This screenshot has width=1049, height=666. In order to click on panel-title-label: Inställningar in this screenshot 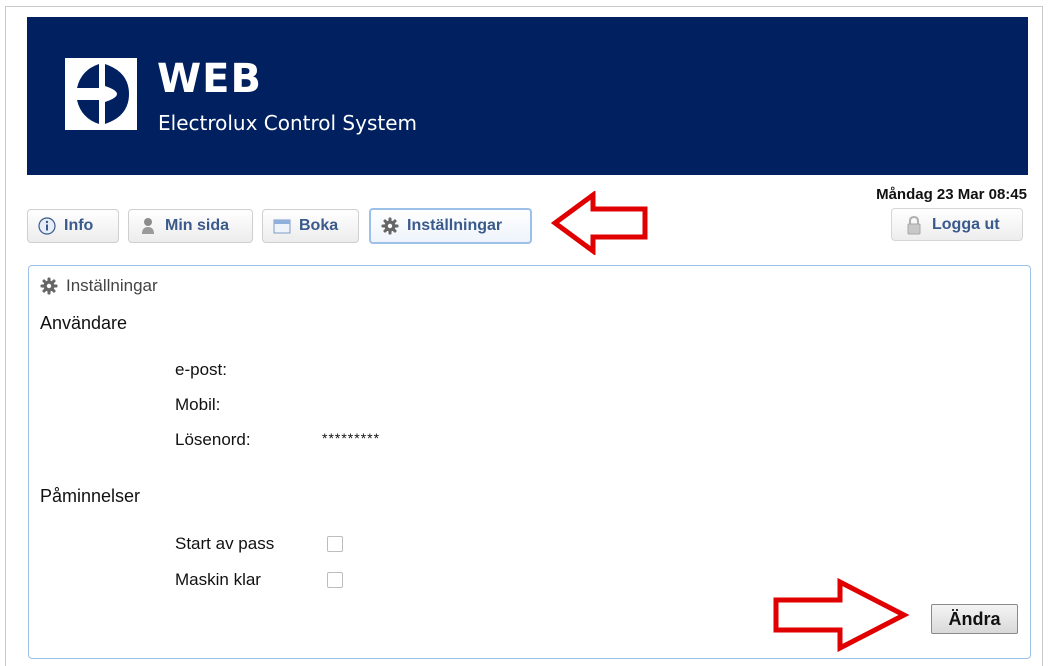, I will do `click(112, 285)`.